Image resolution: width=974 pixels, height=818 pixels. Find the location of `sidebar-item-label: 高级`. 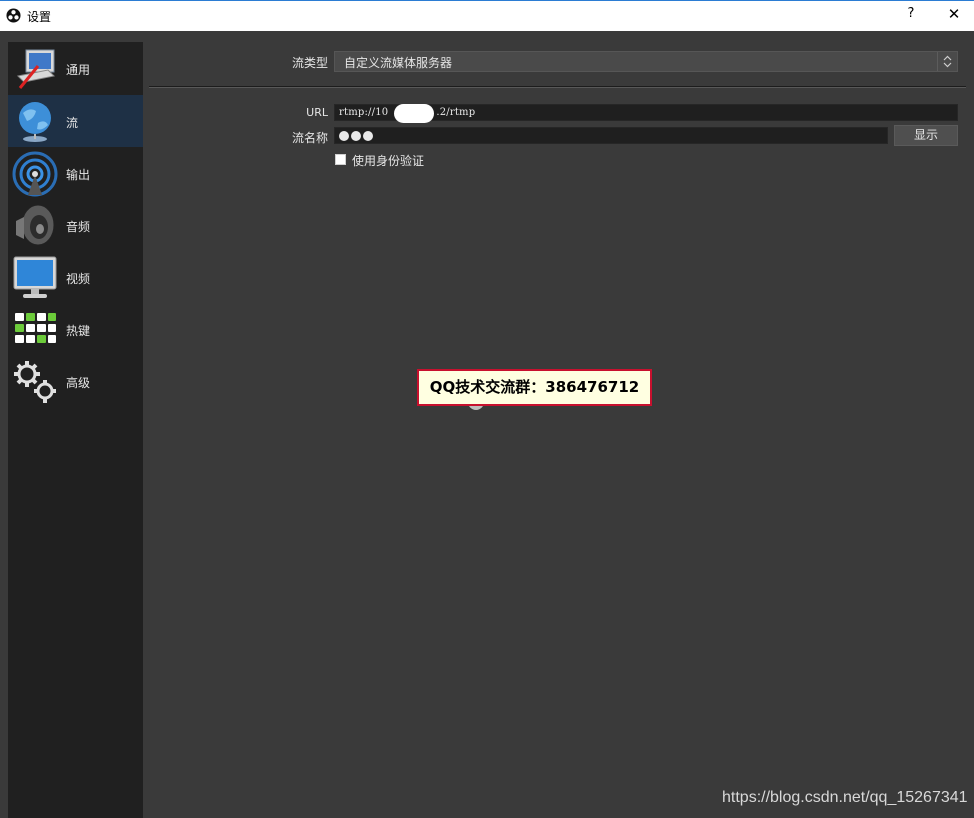

sidebar-item-label: 高级 is located at coordinates (78, 383).